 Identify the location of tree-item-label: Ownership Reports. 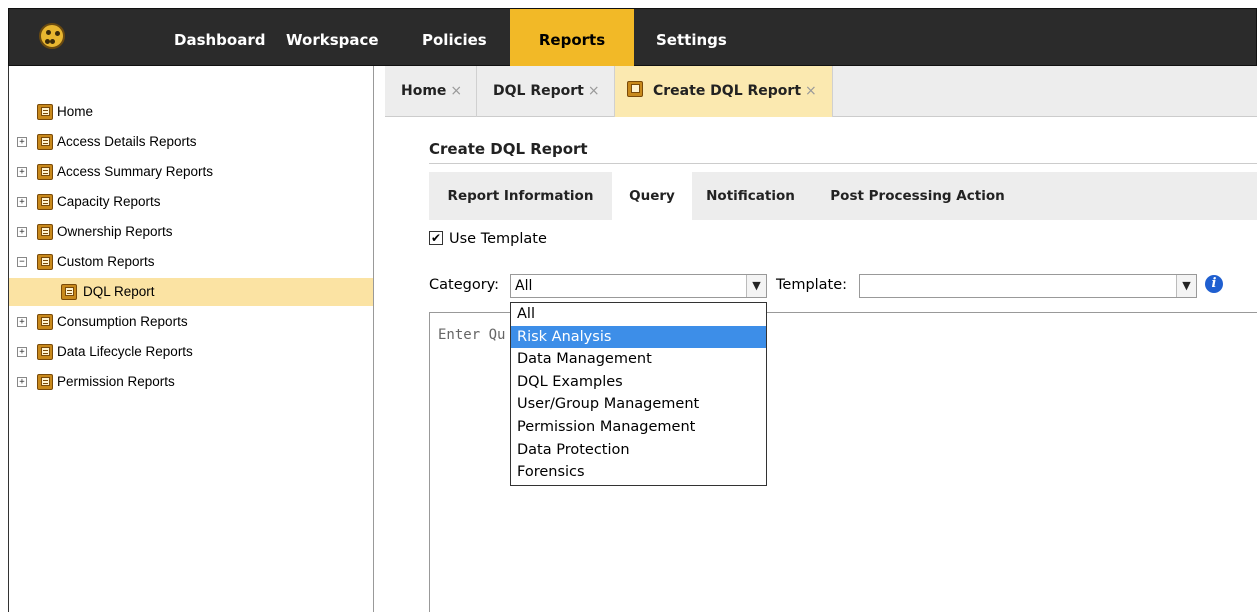
(115, 231).